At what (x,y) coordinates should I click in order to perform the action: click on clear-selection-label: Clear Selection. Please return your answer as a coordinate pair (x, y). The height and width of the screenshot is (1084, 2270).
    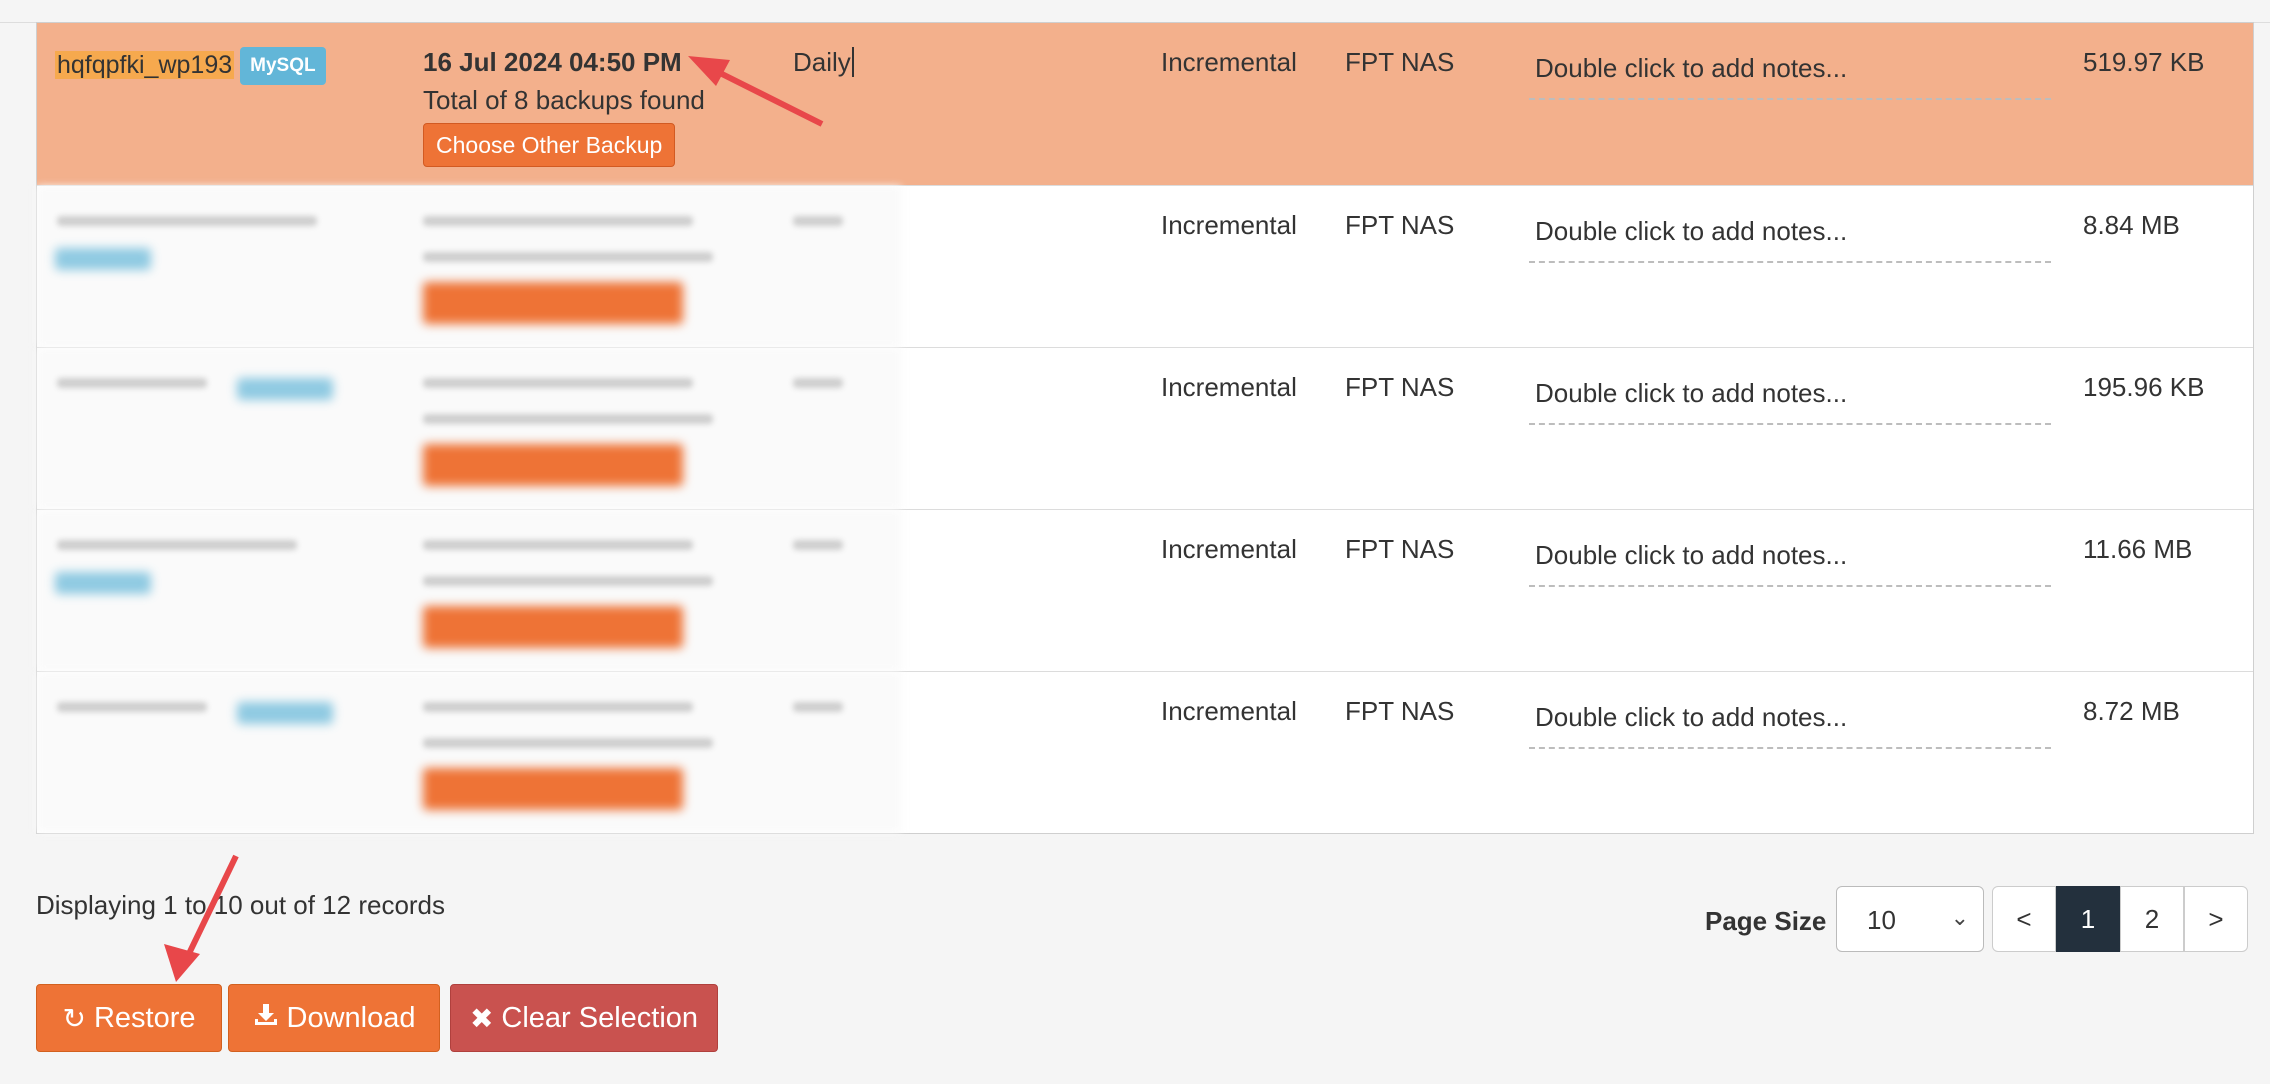
    Looking at the image, I should click on (600, 1017).